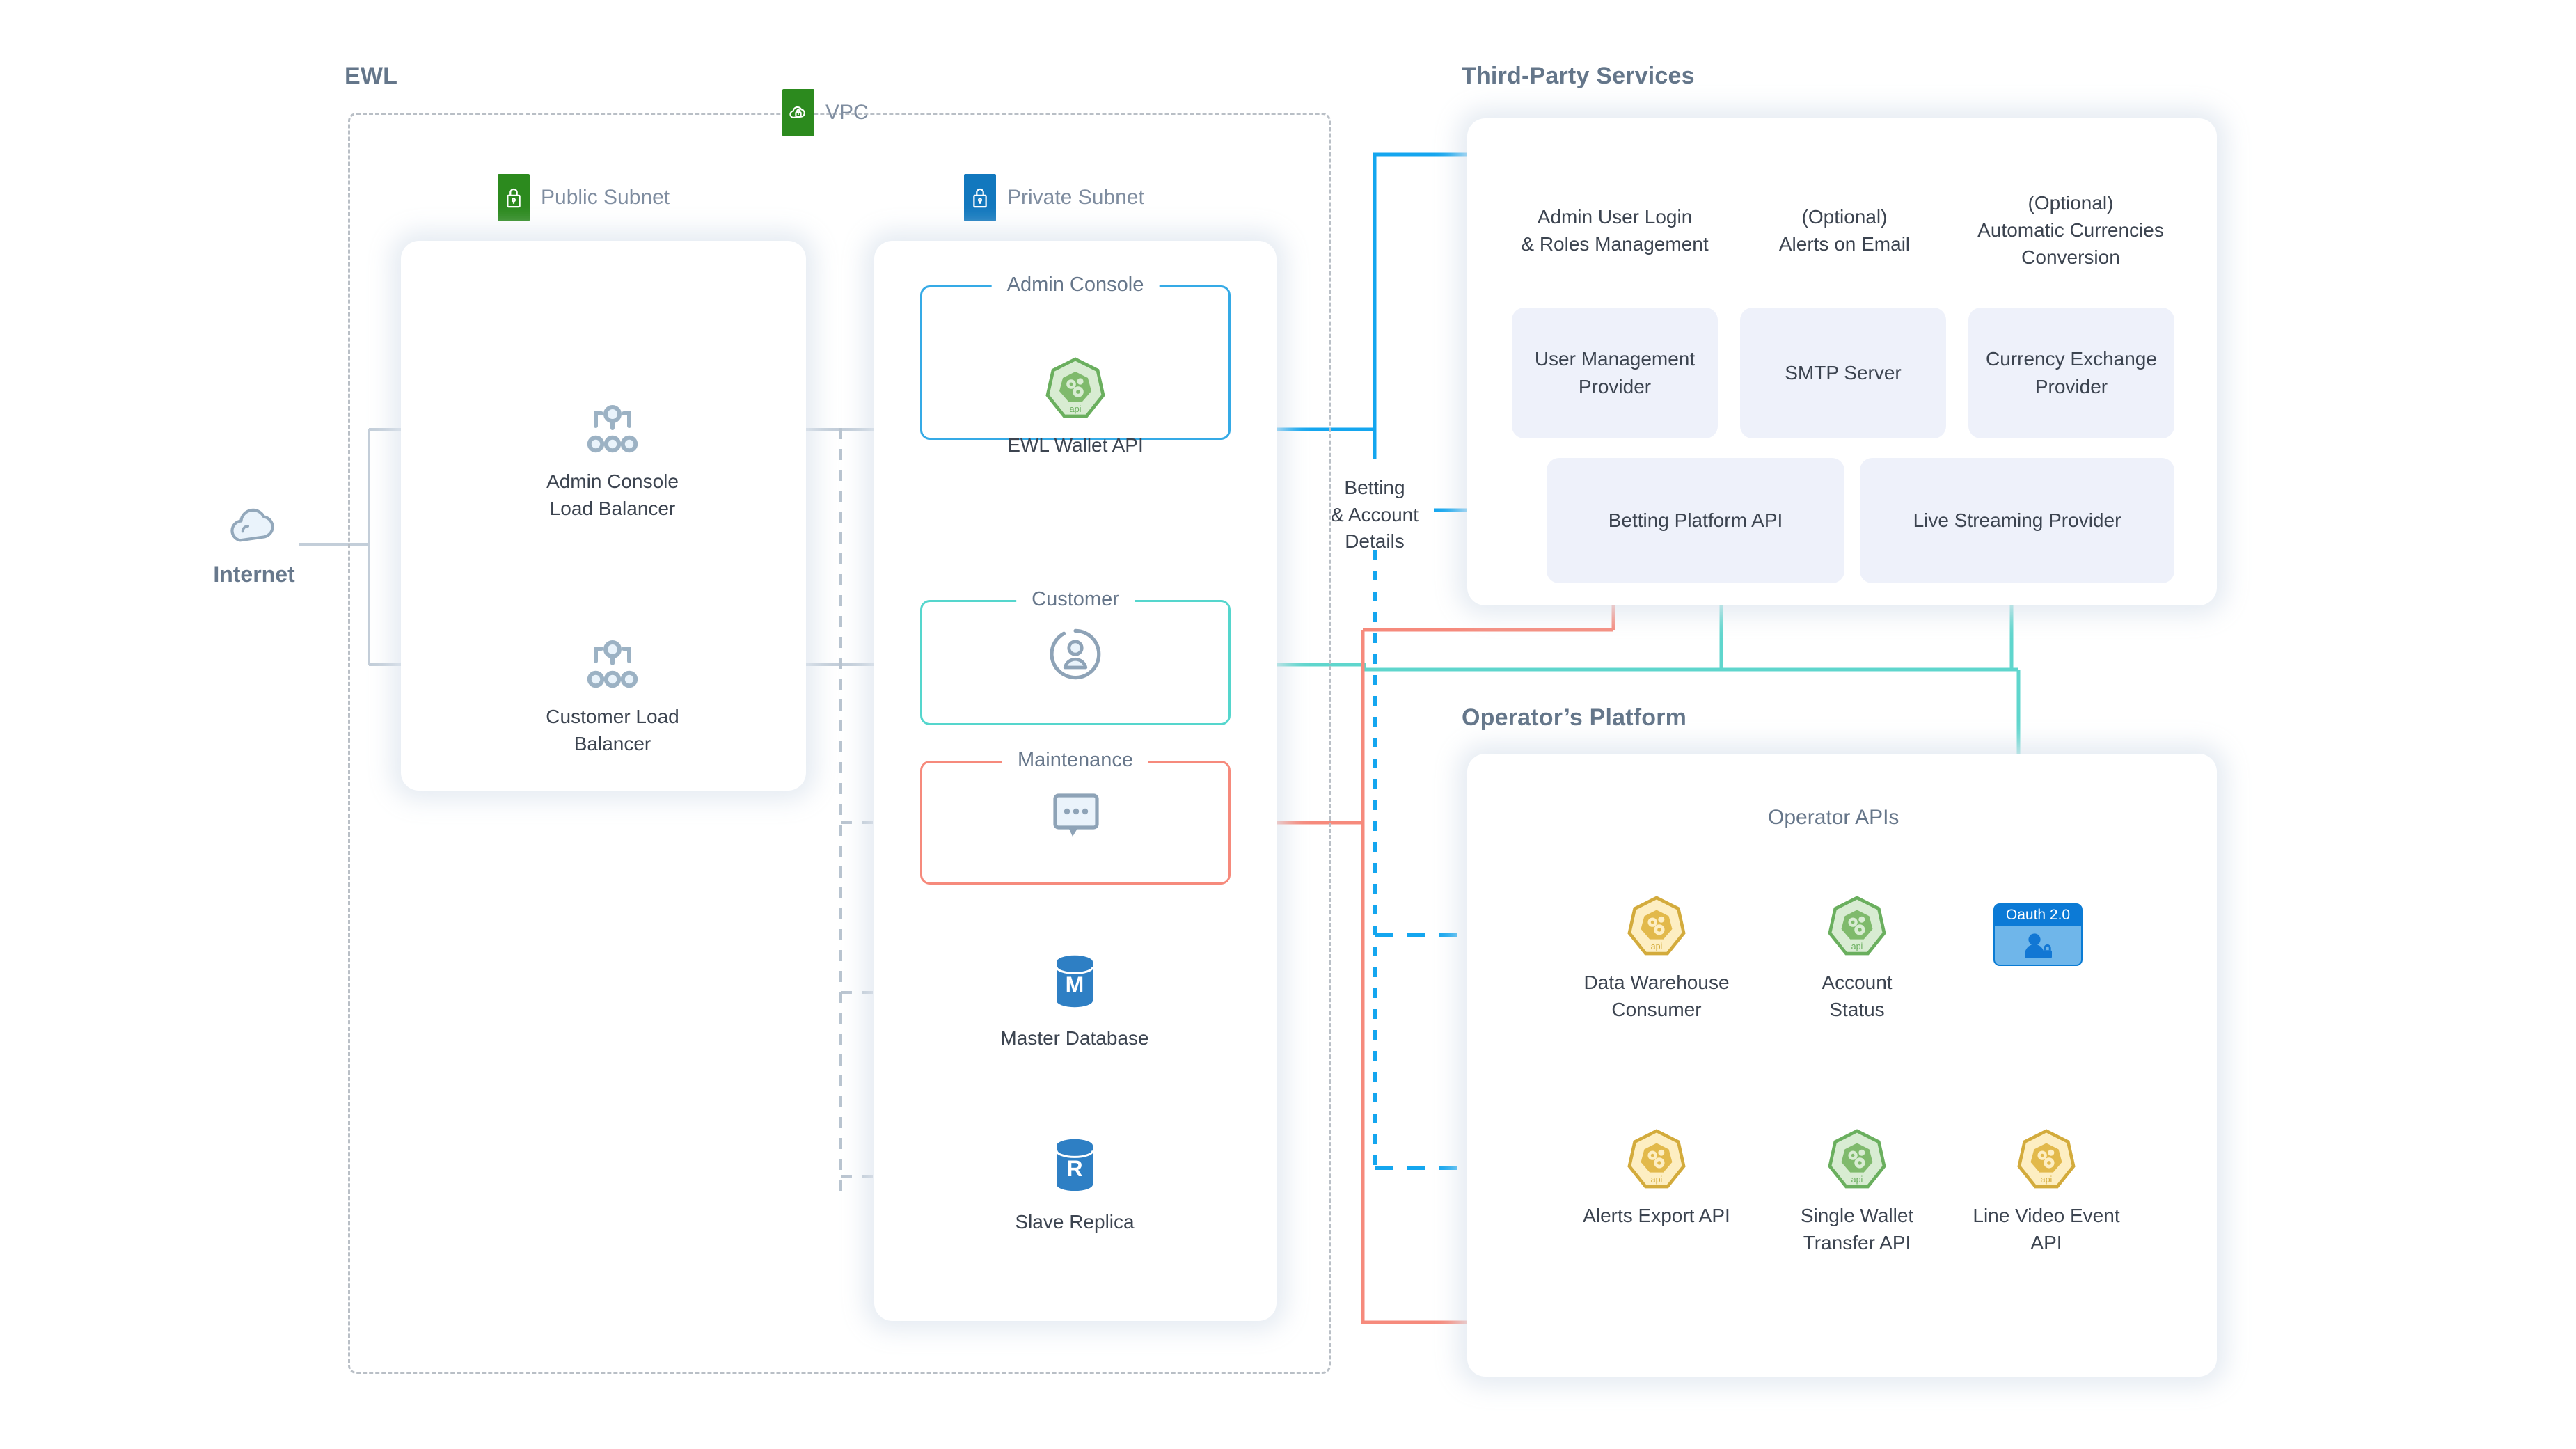 The width and height of the screenshot is (2576, 1449). Describe the element at coordinates (1374, 515) in the screenshot. I see `betting-account-details-label: Betting & Account Details` at that location.